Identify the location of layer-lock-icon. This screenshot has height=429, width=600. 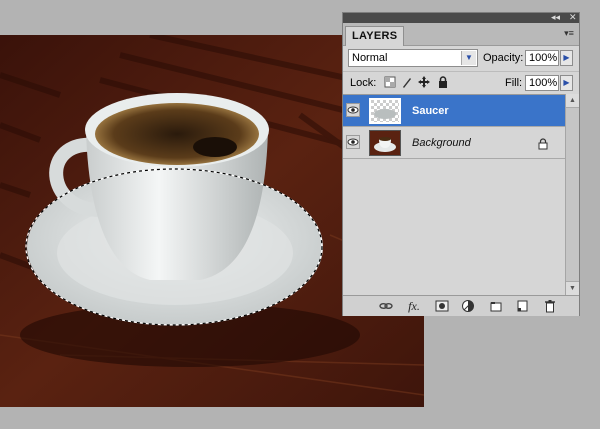
(543, 143).